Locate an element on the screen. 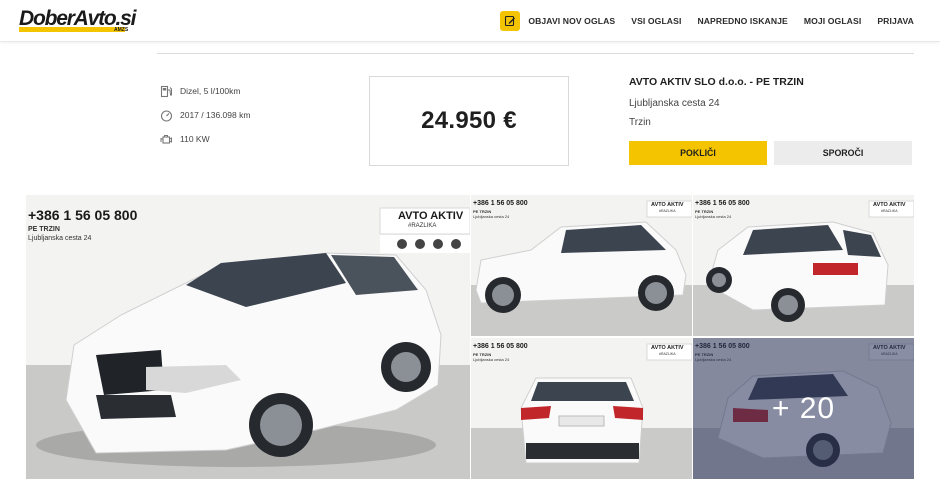 This screenshot has width=940, height=504. nav-my-ads: MOJI OGLASI is located at coordinates (832, 21).